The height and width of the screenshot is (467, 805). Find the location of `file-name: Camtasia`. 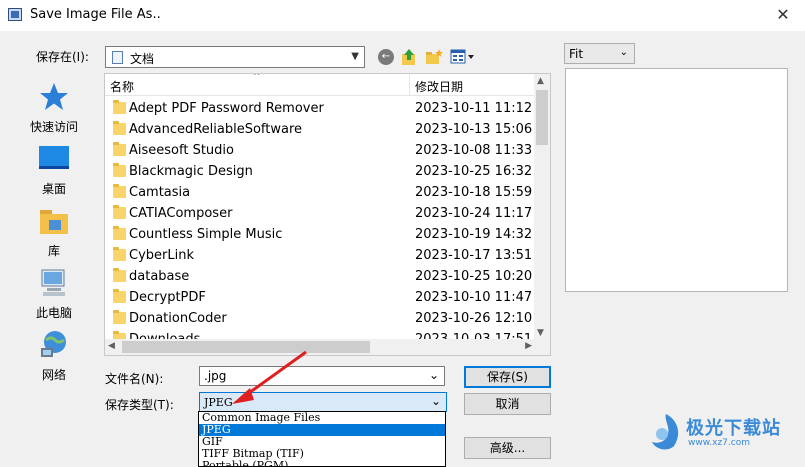

file-name: Camtasia is located at coordinates (160, 192).